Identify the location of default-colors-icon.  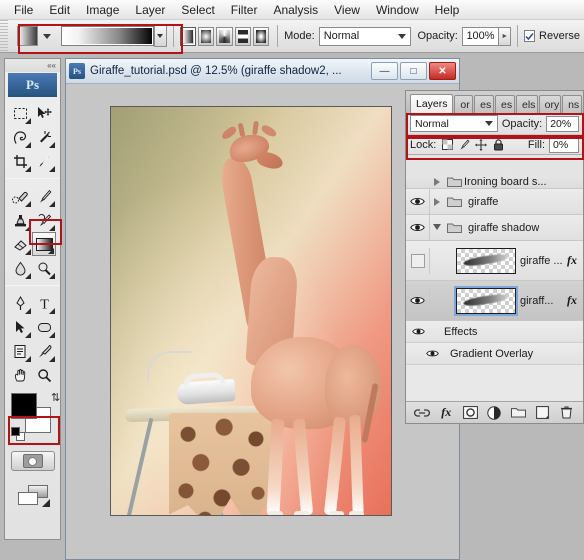
(18, 434).